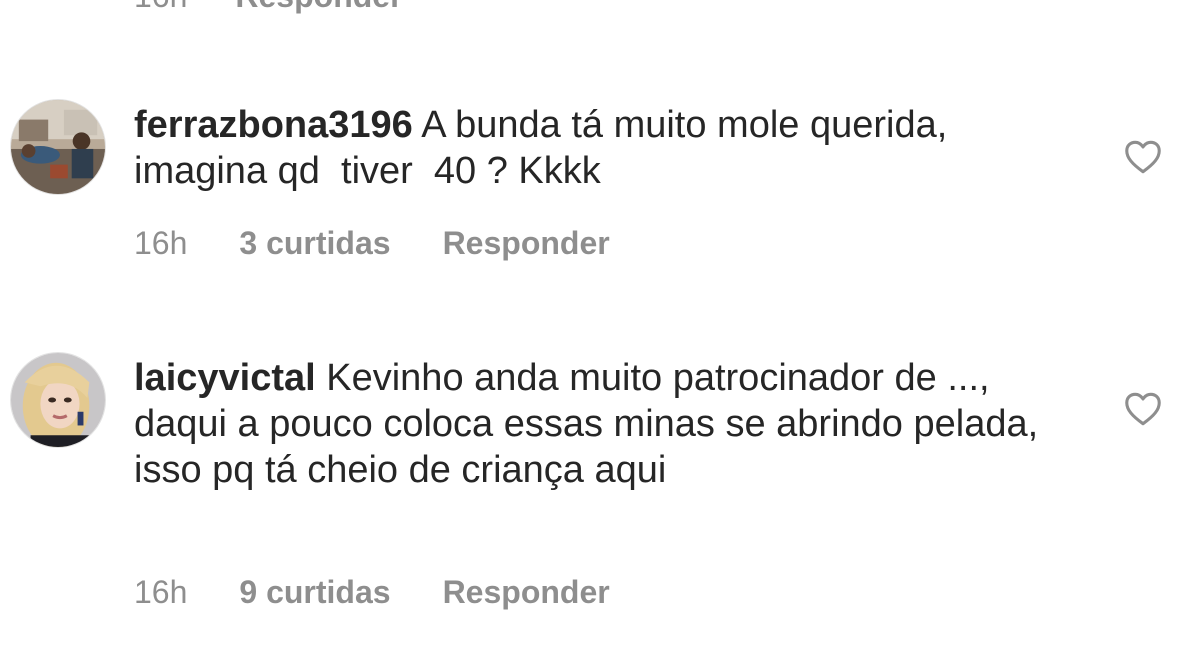  I want to click on likes-count: 9 curtidas, so click(314, 592).